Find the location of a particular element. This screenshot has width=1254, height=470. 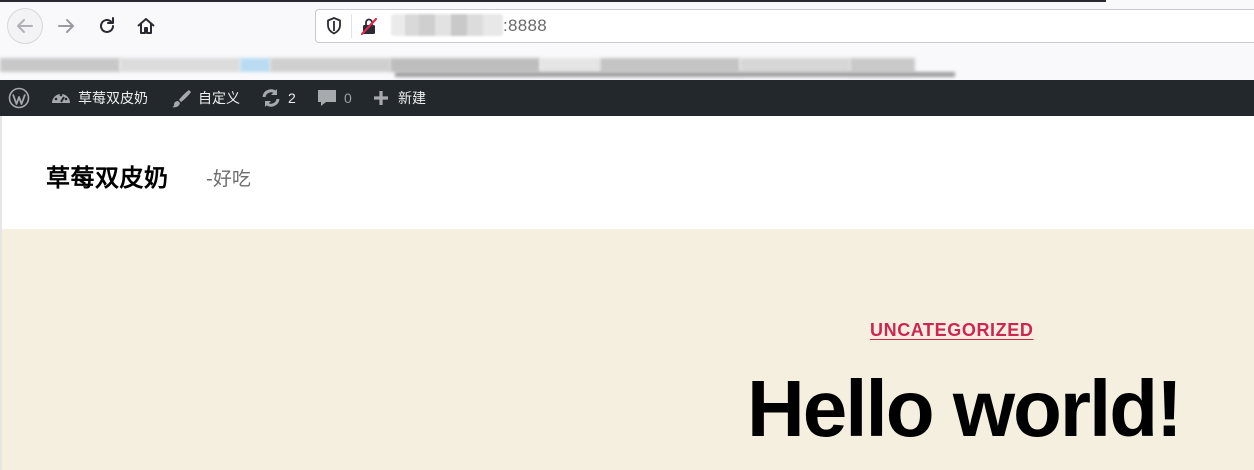

site-name-menu: 草莓双皮奶 is located at coordinates (99, 98).